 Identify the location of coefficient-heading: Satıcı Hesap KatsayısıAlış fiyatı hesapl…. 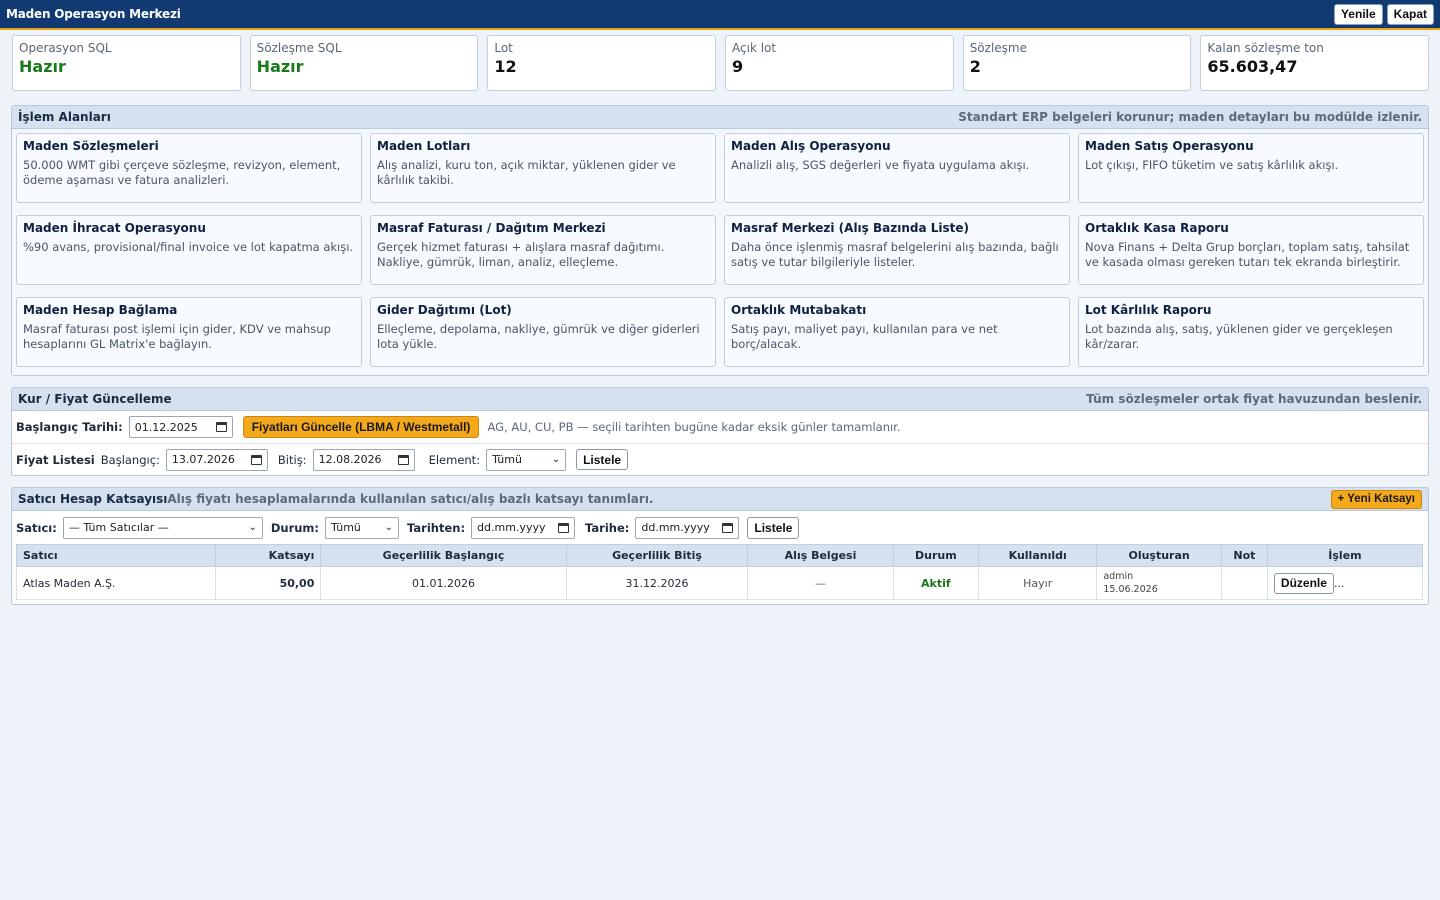
(336, 499).